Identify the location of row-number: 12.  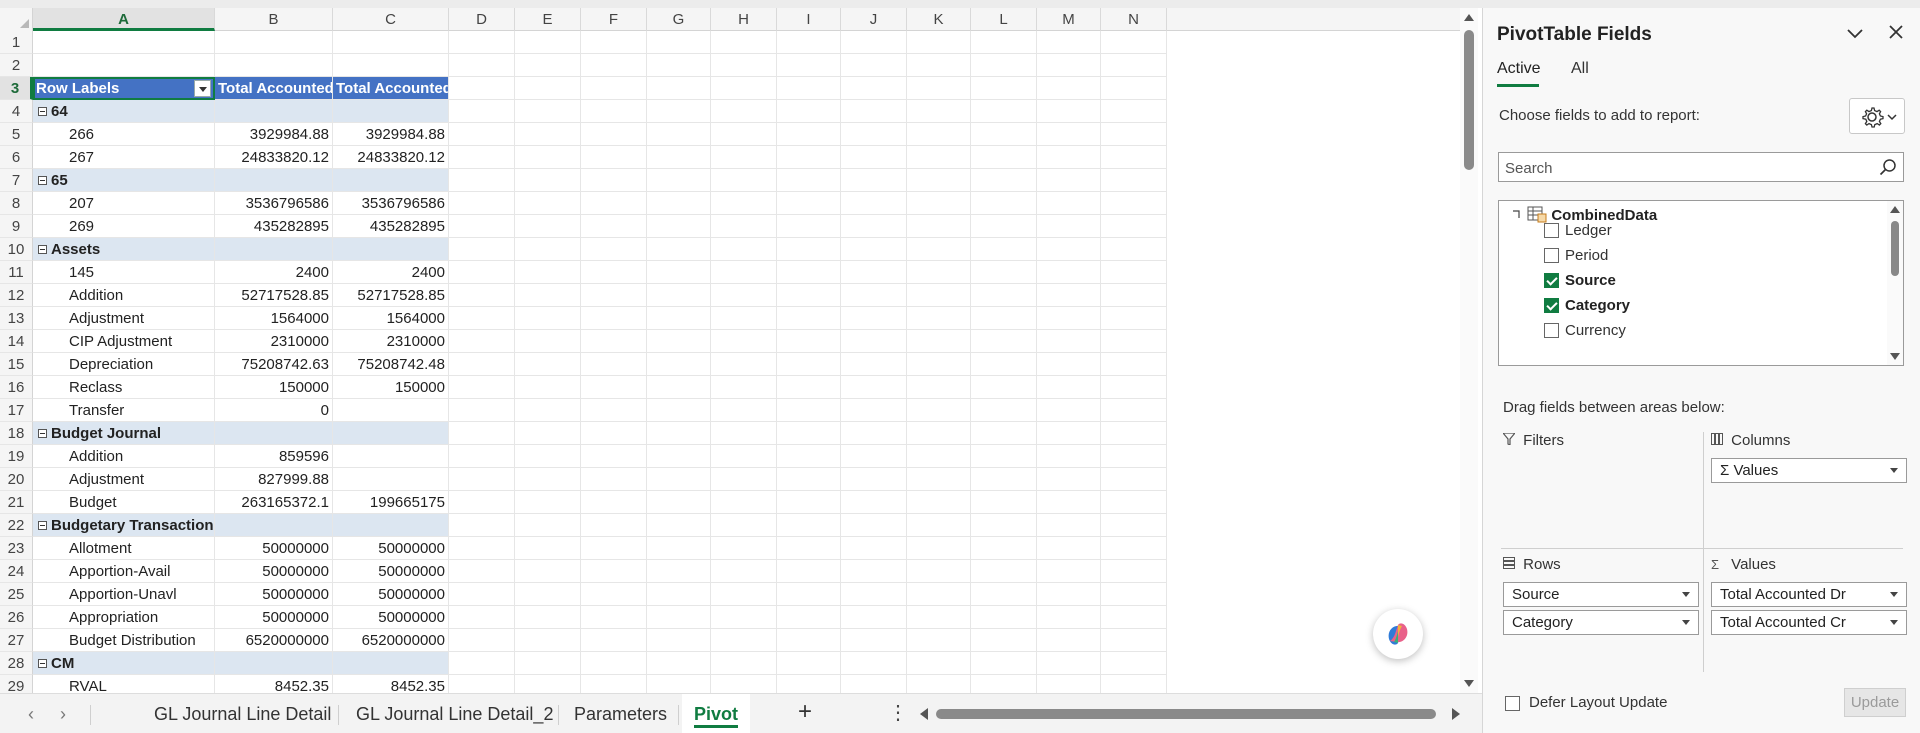
(16, 295).